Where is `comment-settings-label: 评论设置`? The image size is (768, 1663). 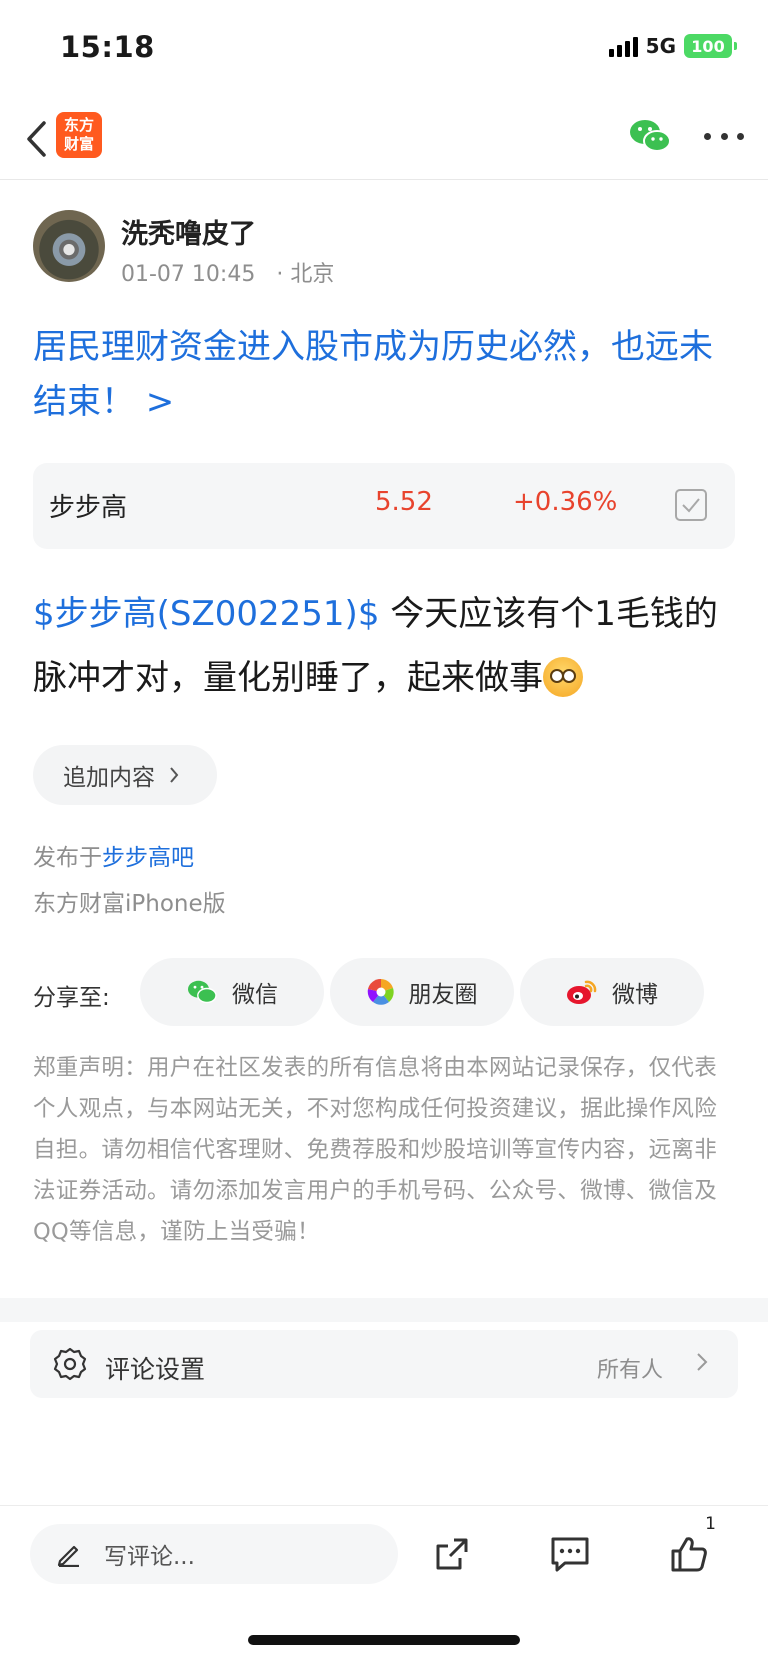 comment-settings-label: 评论设置 is located at coordinates (155, 1369).